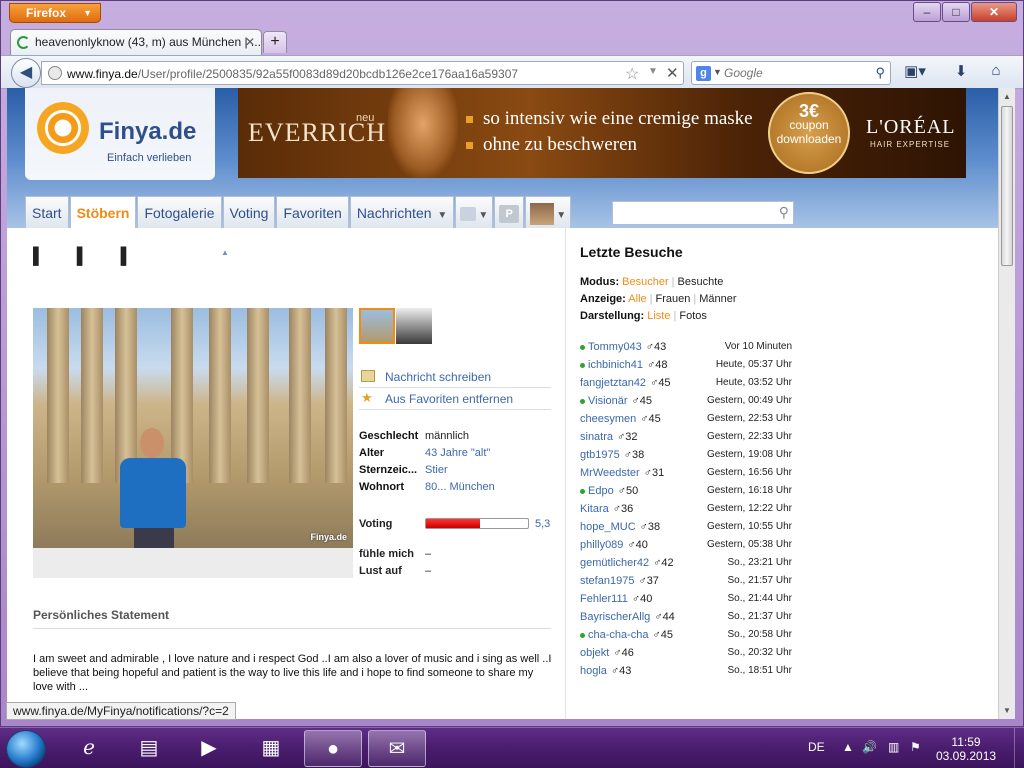 This screenshot has width=1024, height=768. I want to click on internet-explorer-icon: ℯ, so click(89, 748).